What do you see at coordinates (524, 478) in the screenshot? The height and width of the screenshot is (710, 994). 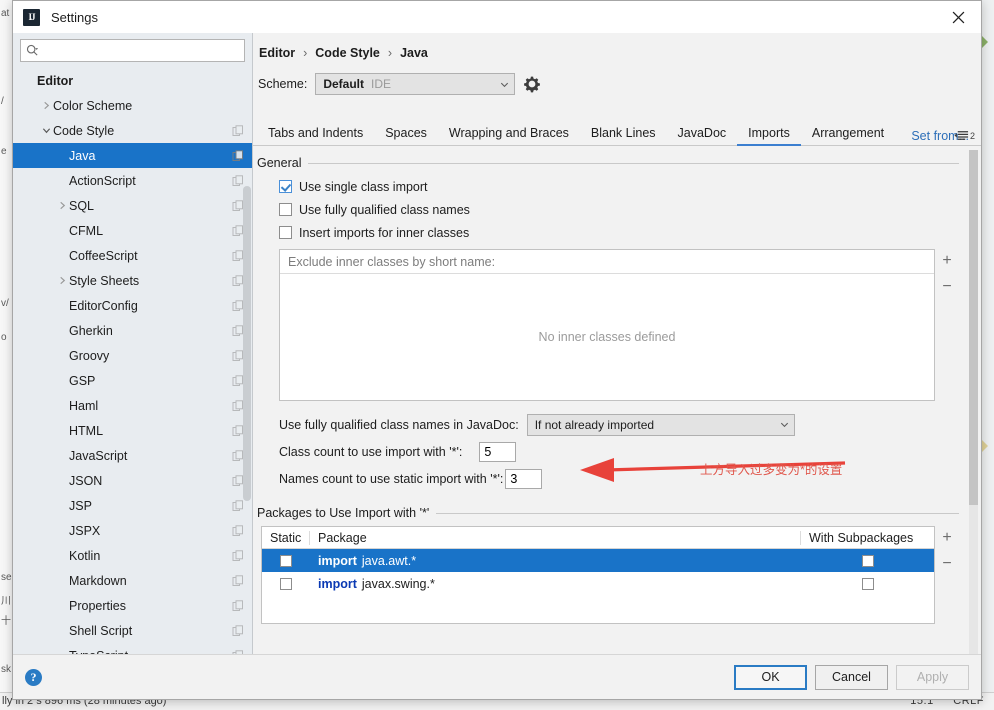 I see `names-count-input` at bounding box center [524, 478].